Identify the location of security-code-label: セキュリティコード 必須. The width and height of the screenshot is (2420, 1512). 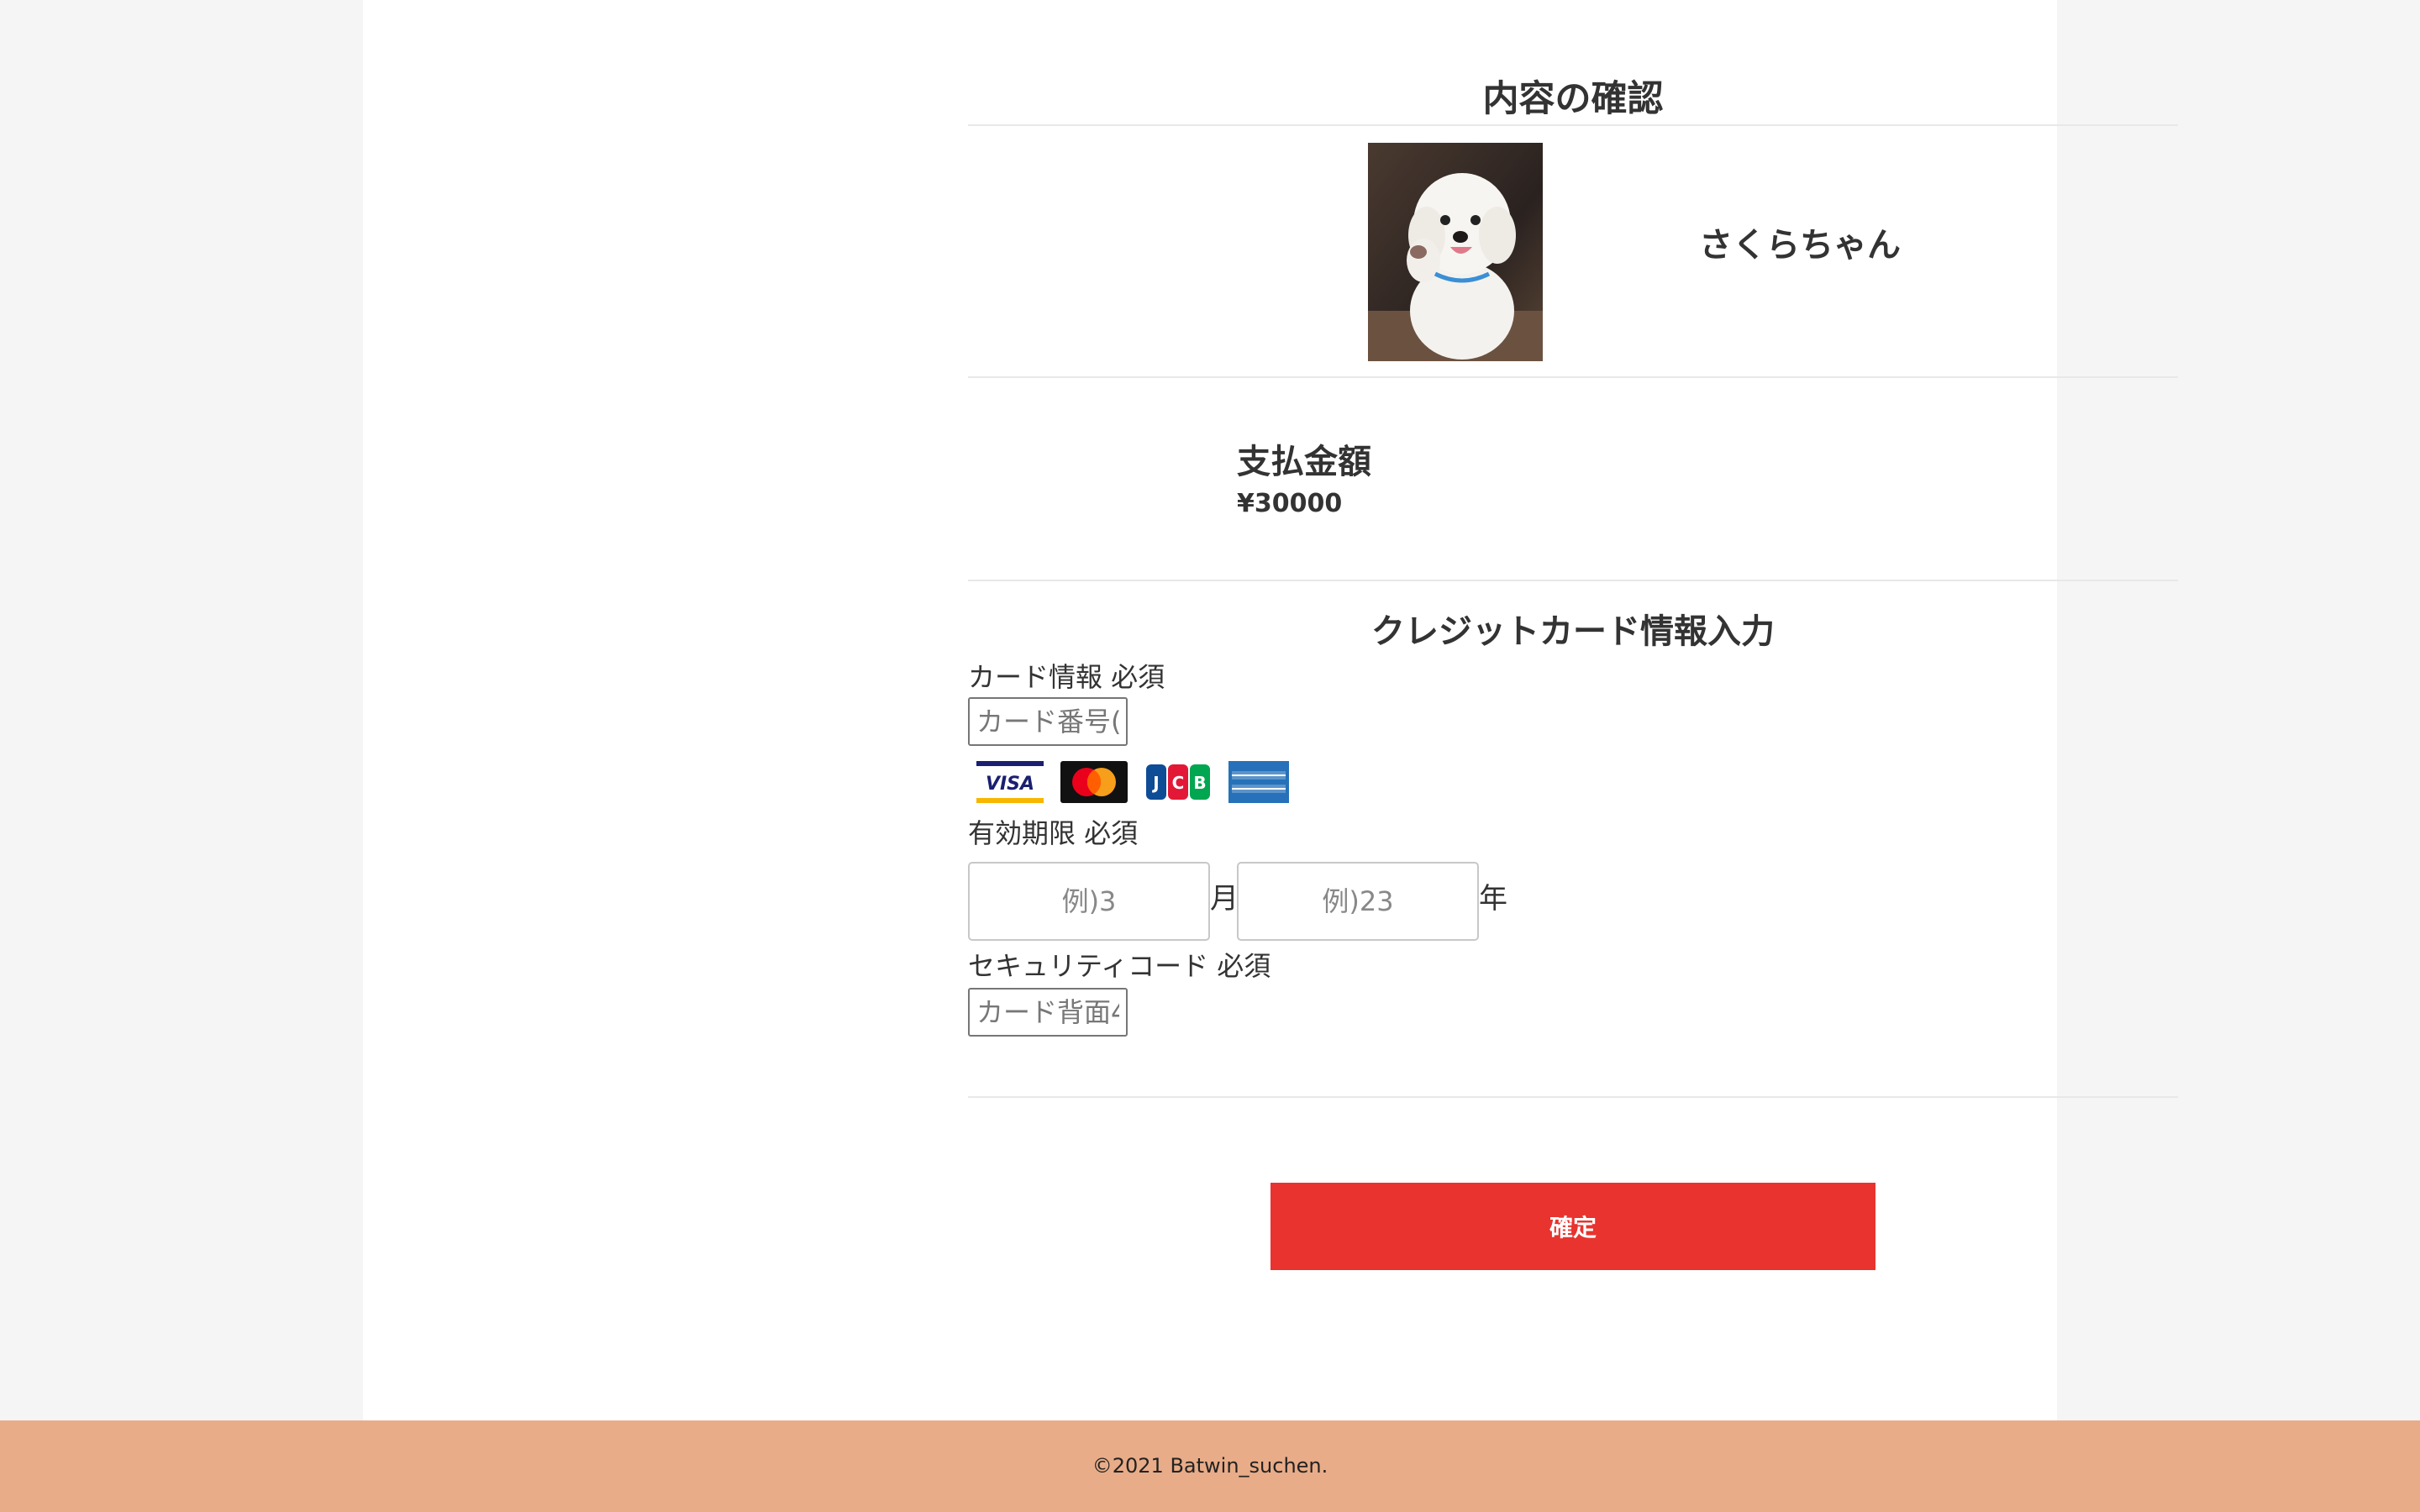
(1119, 966).